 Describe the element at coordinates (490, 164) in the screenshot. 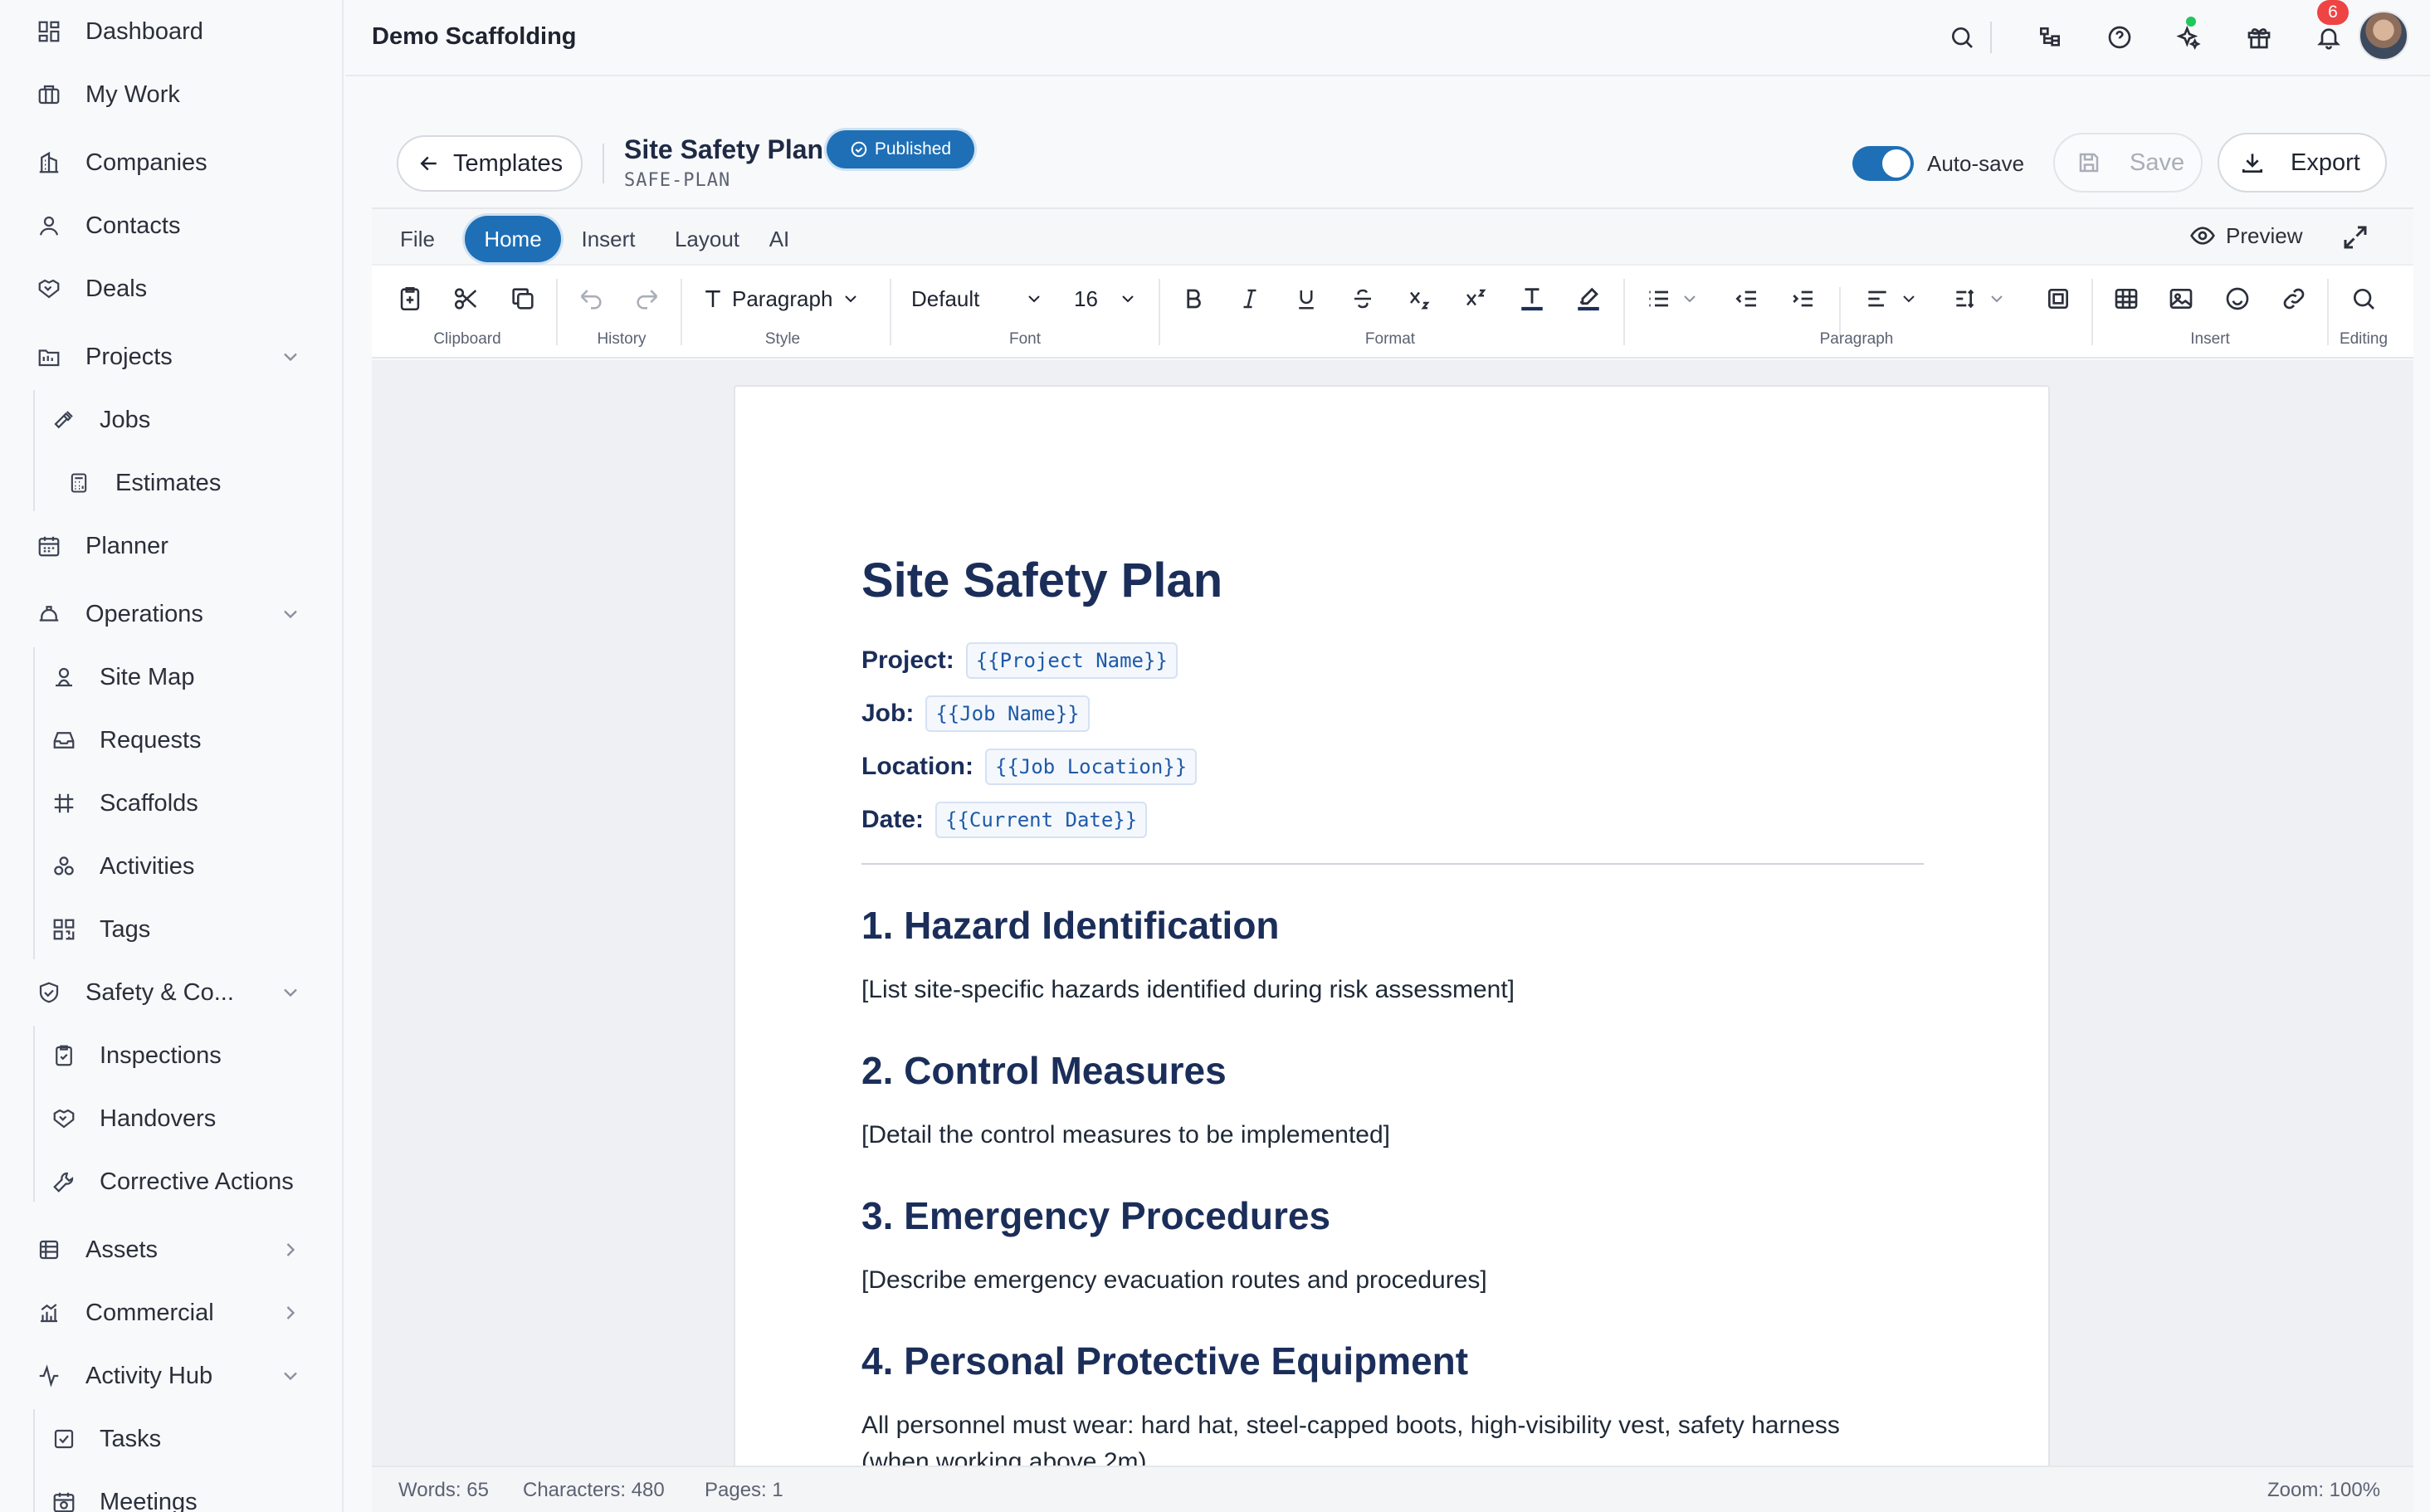

I see `back-to-templates-button: Templates` at that location.